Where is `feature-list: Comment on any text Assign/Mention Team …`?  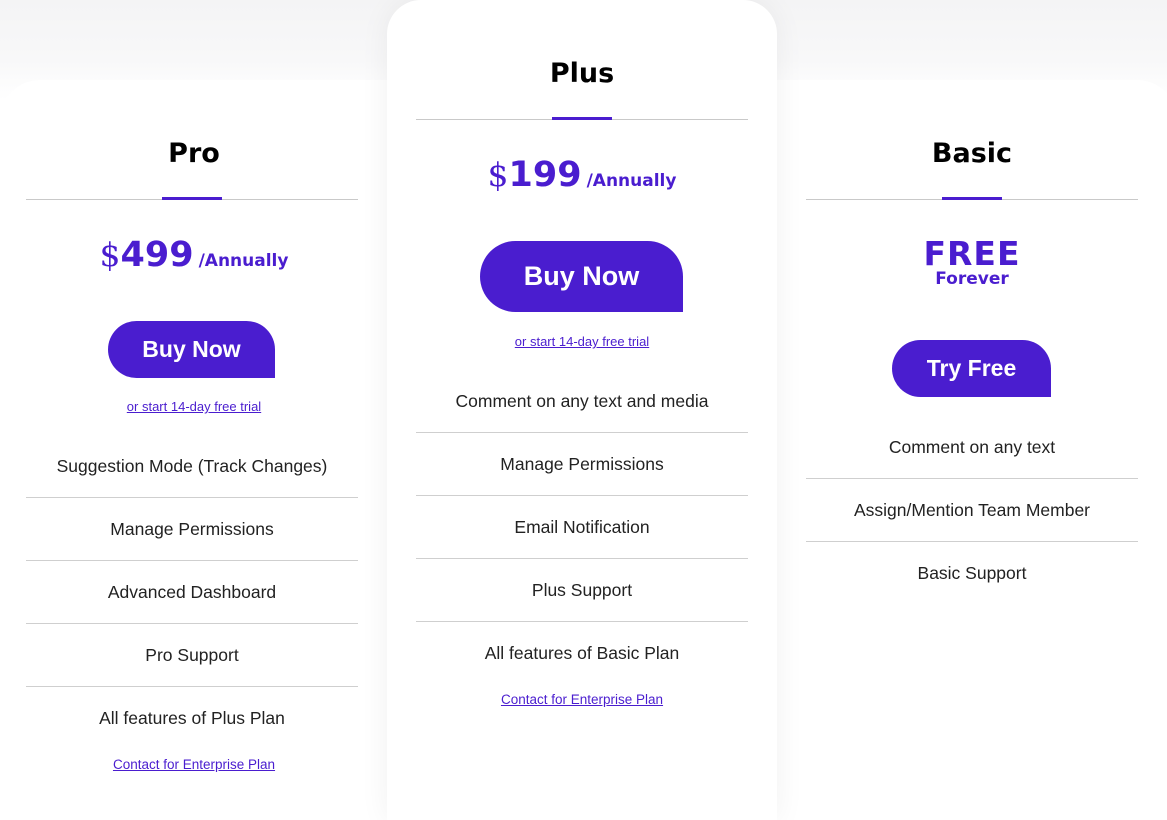
feature-list: Comment on any text Assign/Mention Team … is located at coordinates (972, 510).